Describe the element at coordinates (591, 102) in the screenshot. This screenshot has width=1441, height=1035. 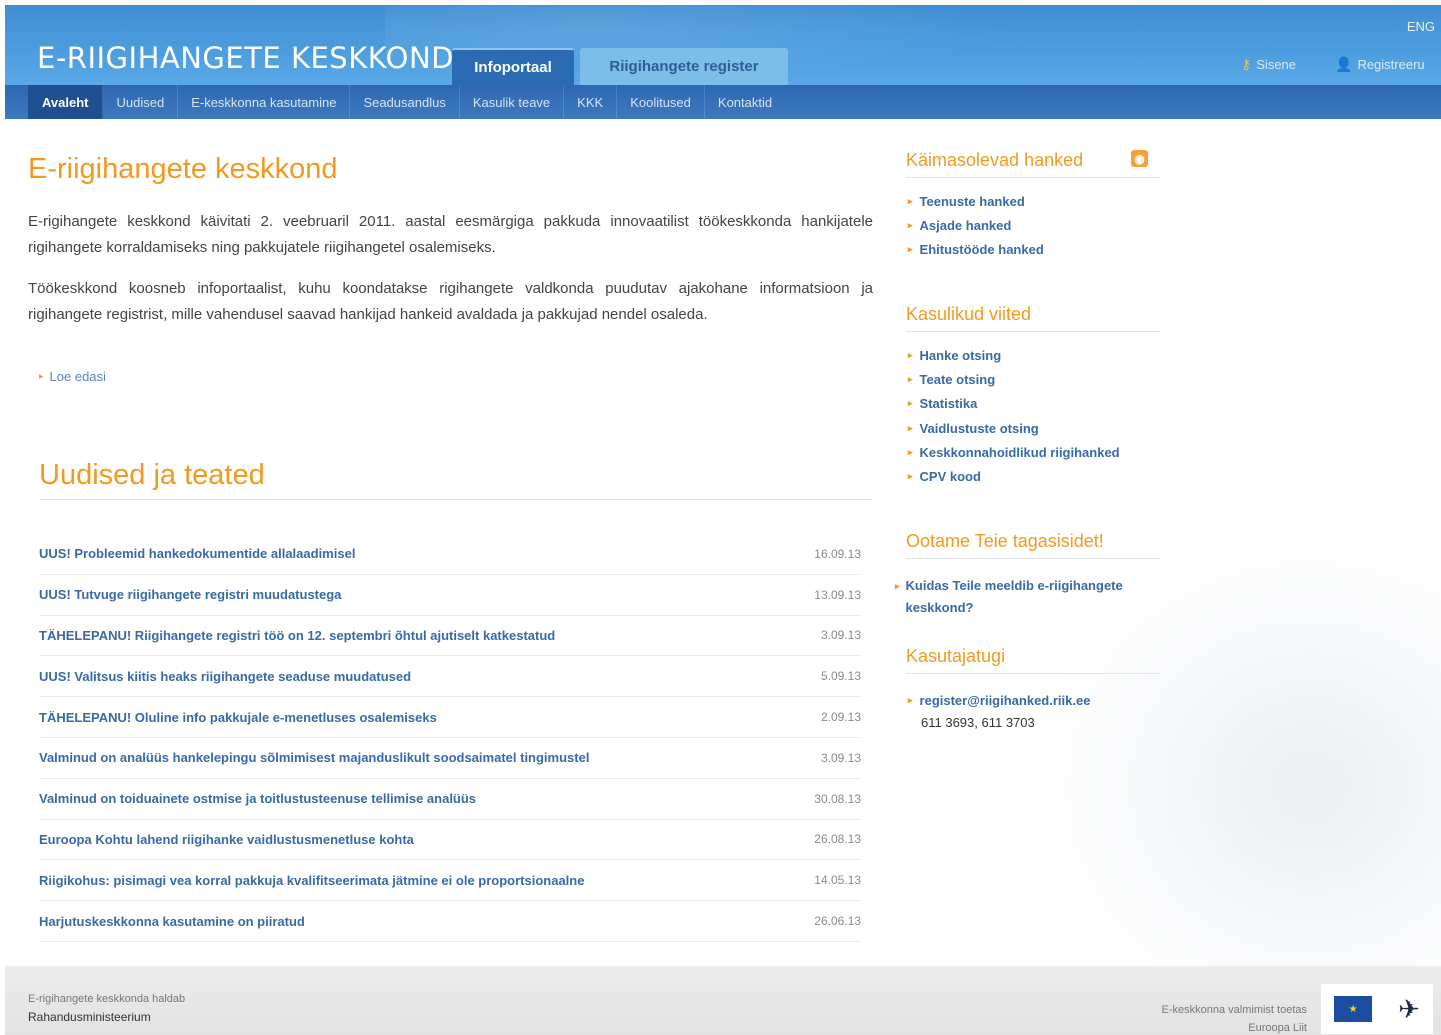
I see `nav-item-kkk: KKK` at that location.